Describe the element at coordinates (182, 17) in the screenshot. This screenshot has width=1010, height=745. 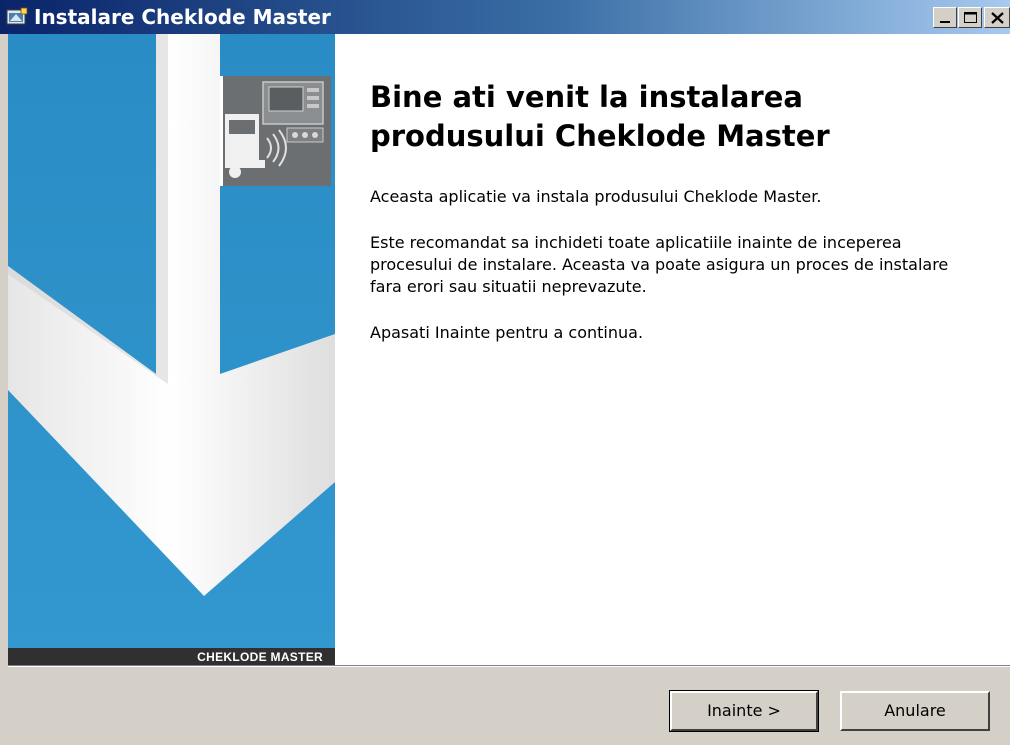
I see `window-title: Instalare Cheklode Master` at that location.